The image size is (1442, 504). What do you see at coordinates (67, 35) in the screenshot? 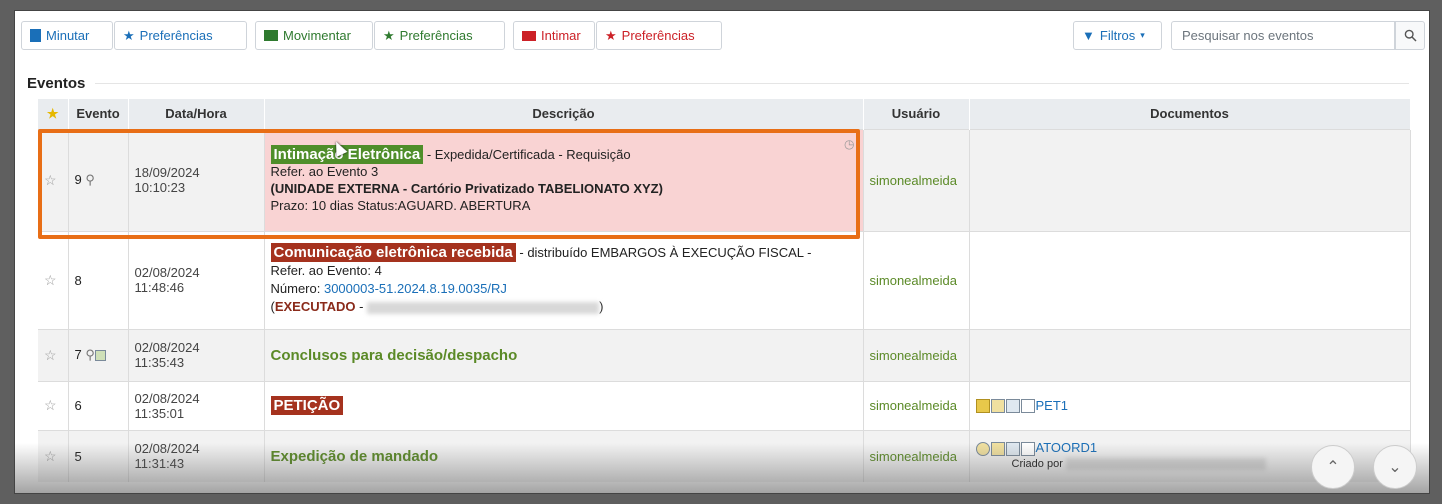
I see `minutar-button: Minutar` at bounding box center [67, 35].